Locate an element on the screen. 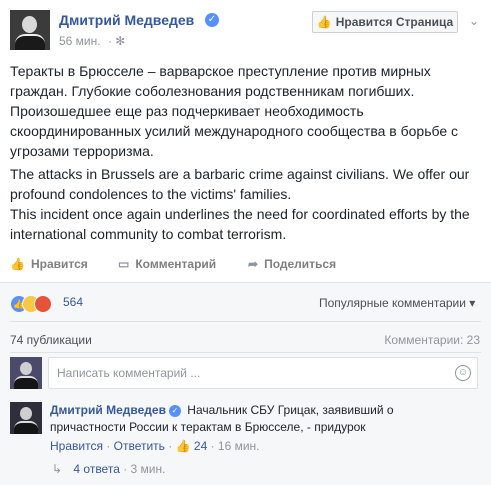 This screenshot has width=491, height=485. replies-link: 4 ответа is located at coordinates (96, 469).